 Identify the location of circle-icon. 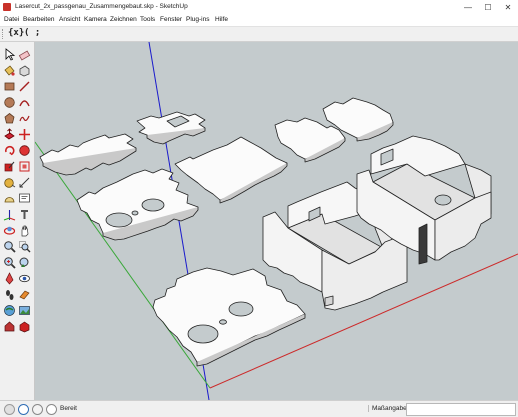
(9, 102).